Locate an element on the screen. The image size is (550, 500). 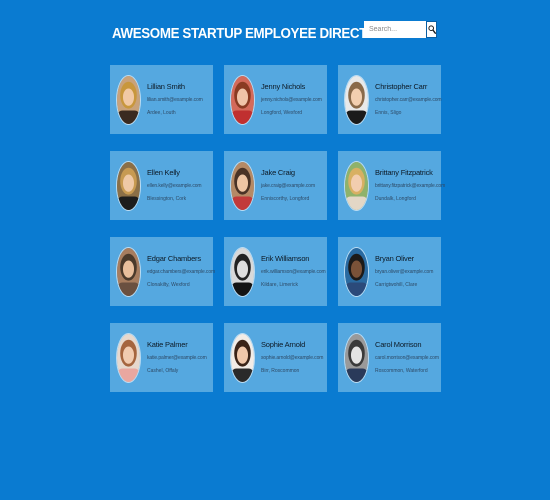
employee-location: Kildare, Limerick is located at coordinates (279, 285).